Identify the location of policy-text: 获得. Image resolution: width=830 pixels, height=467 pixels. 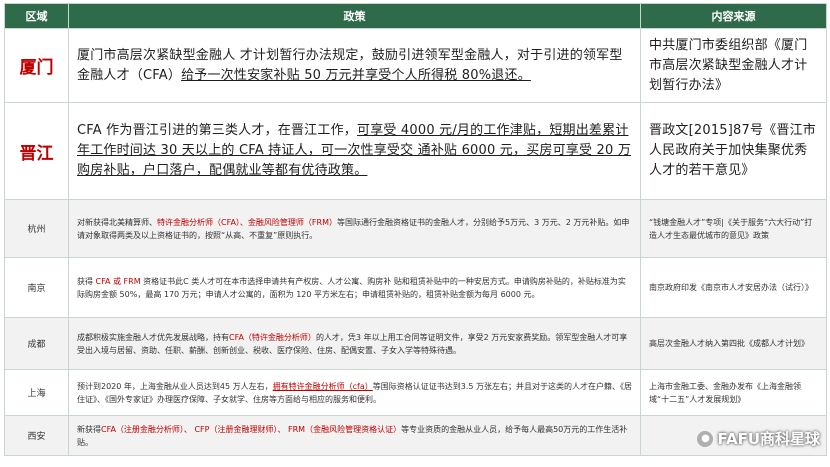
(86, 281).